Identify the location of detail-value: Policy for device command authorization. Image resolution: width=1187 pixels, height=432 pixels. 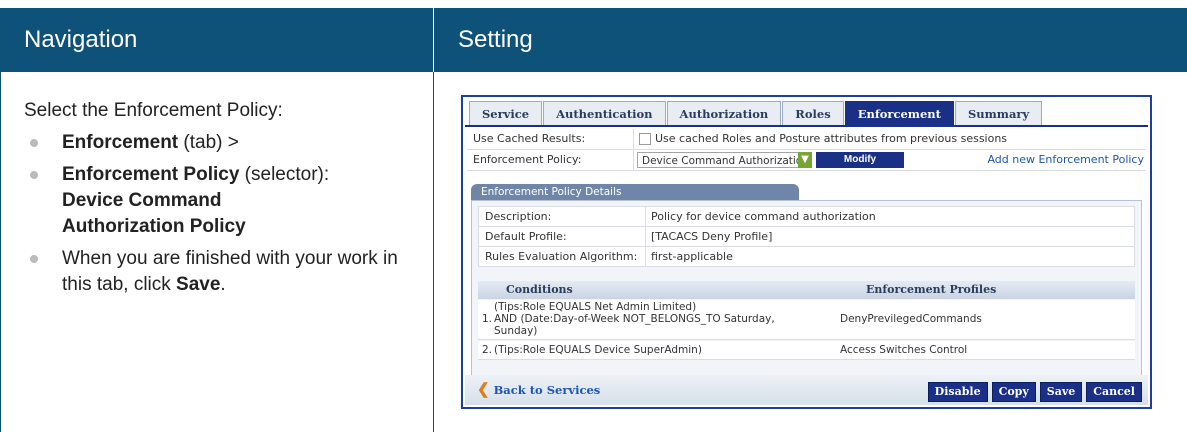
(763, 216).